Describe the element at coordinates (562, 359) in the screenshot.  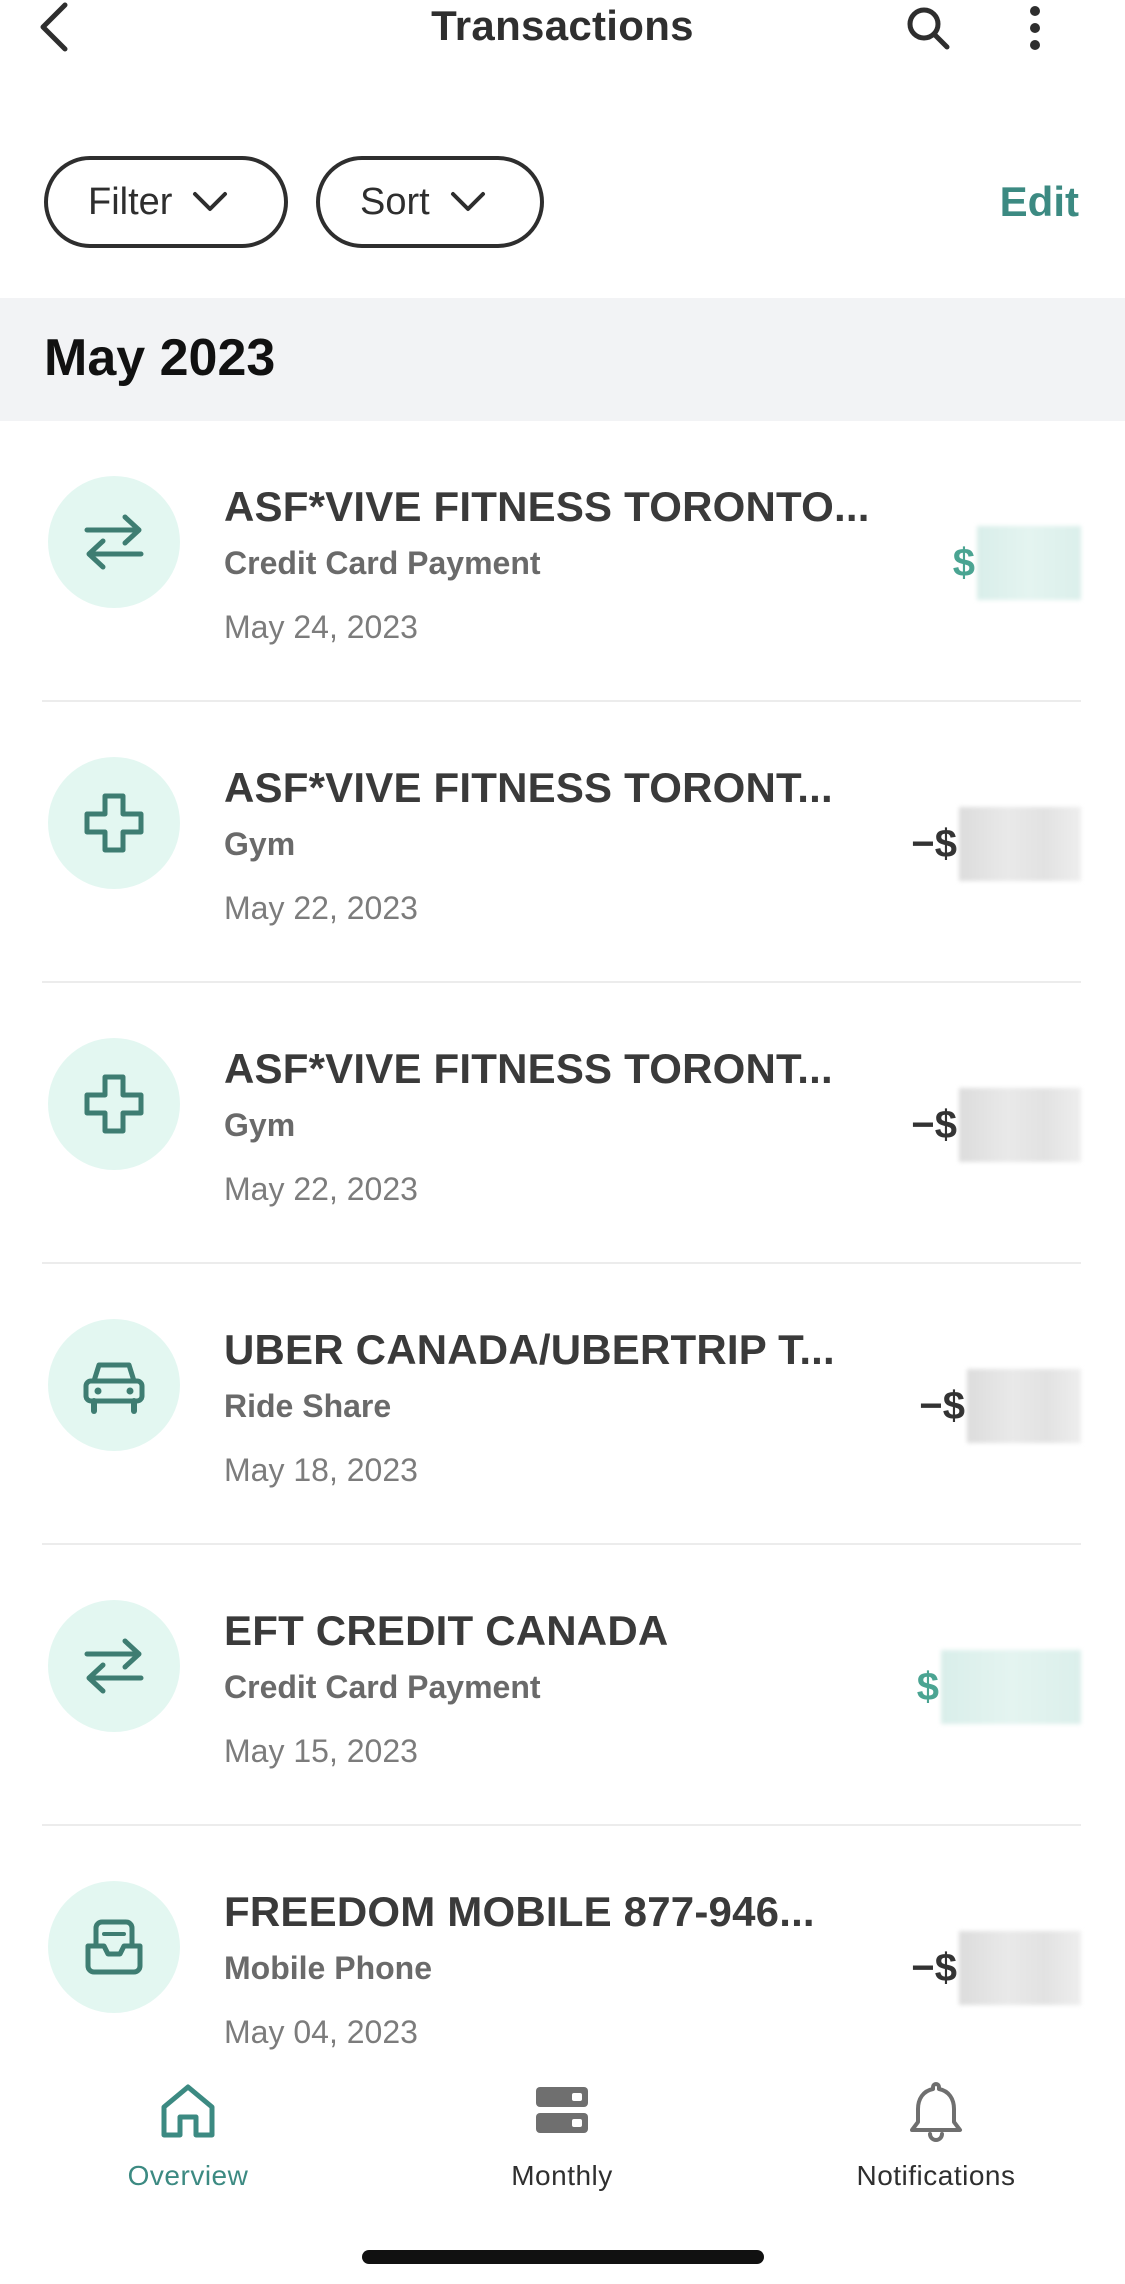
I see `month-section-header: May 2023` at that location.